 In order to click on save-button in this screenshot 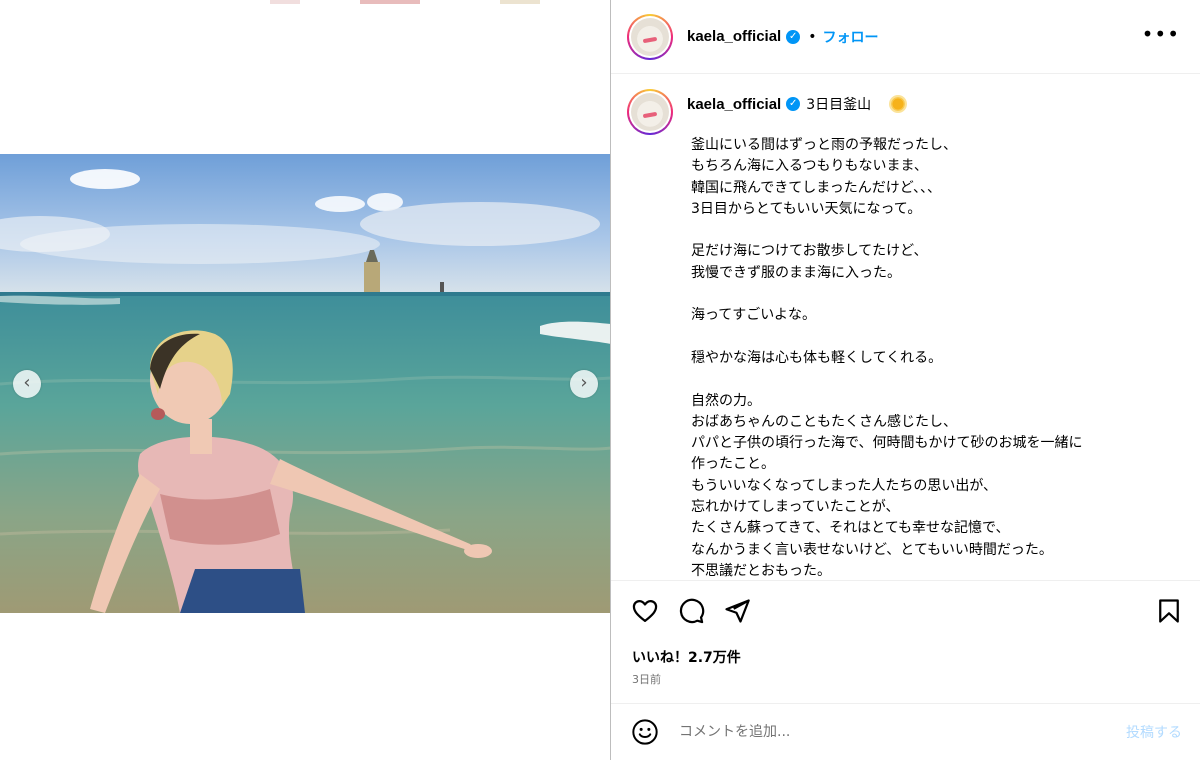, I will do `click(1170, 612)`.